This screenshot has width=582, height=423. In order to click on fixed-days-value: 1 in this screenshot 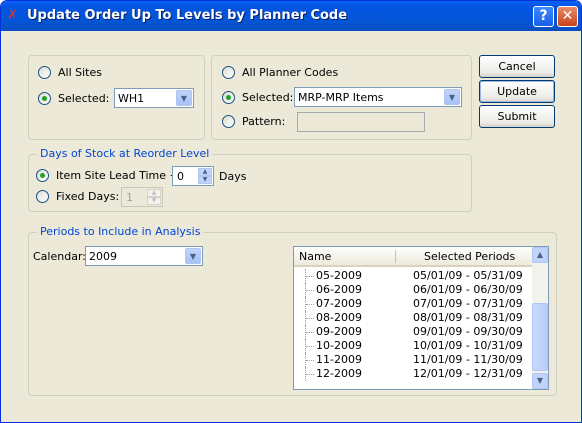, I will do `click(129, 197)`.